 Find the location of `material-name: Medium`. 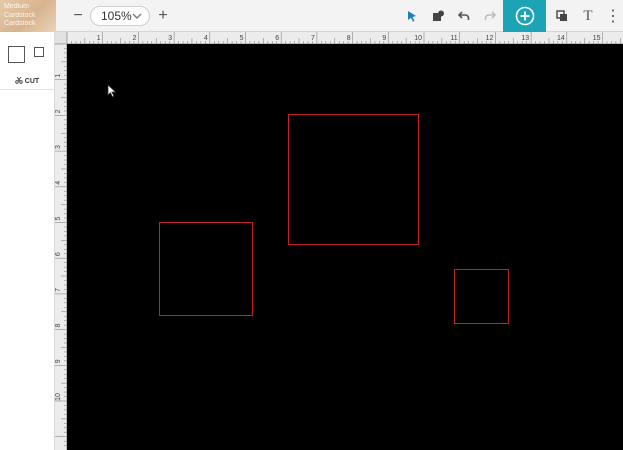

material-name: Medium is located at coordinates (16, 6).